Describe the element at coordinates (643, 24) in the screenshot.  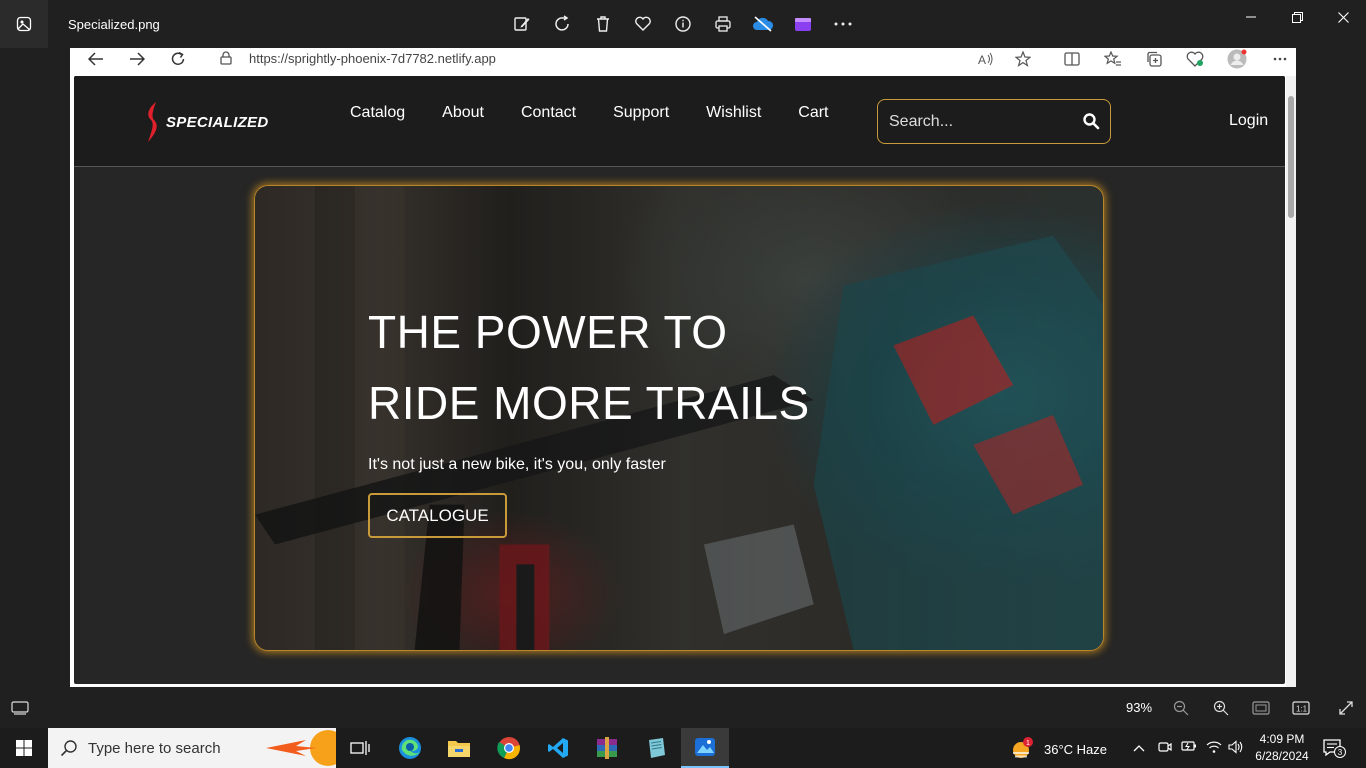
I see `favorite-icon` at that location.